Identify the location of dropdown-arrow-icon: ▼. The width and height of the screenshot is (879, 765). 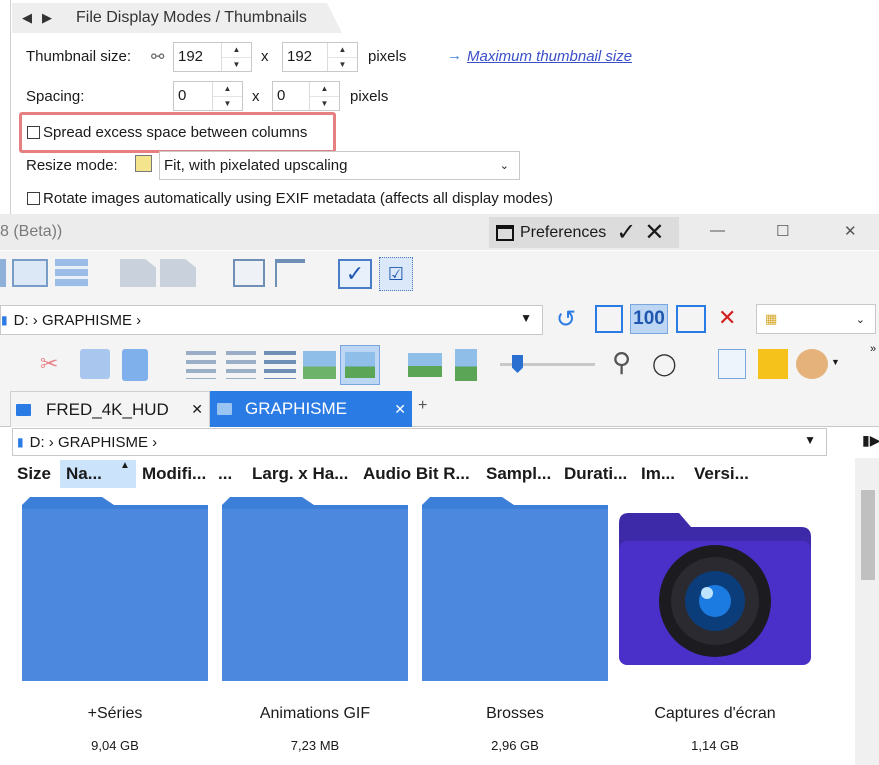
(835, 362).